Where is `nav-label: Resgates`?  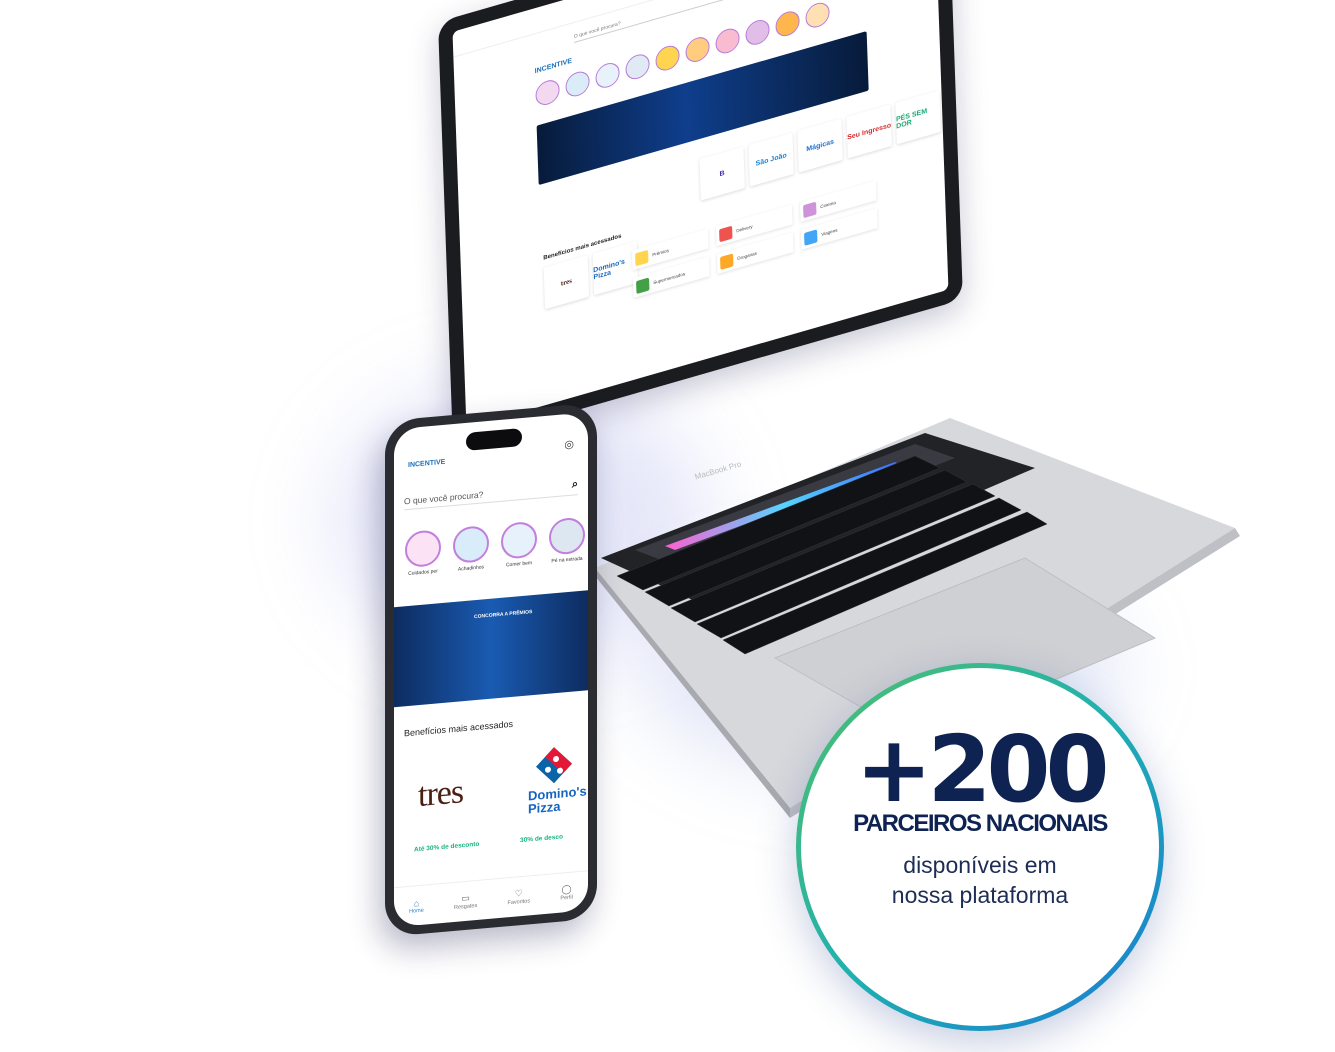
nav-label: Resgates is located at coordinates (466, 906).